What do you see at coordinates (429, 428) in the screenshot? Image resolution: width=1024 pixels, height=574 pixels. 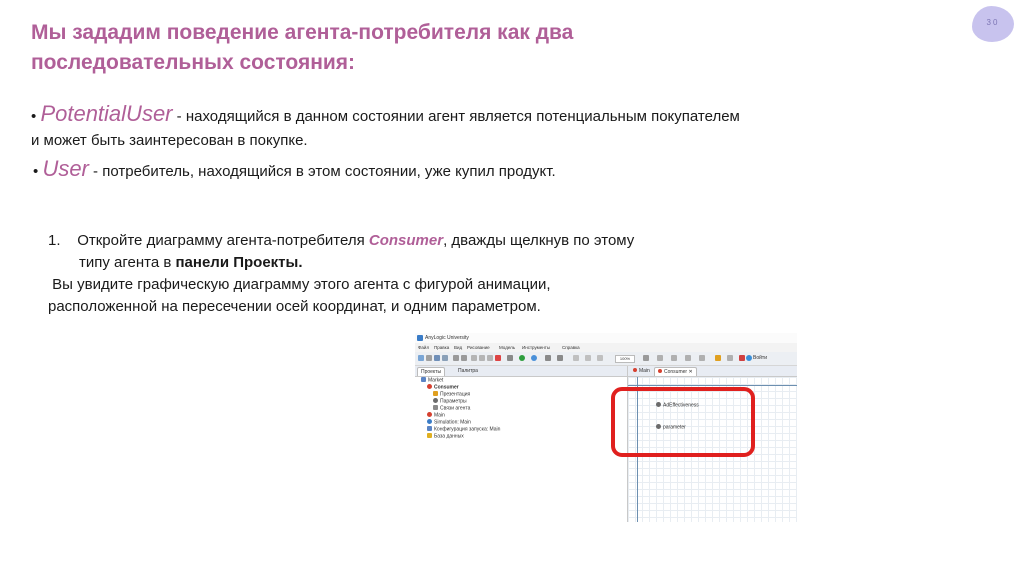 I see `run-config-icon` at bounding box center [429, 428].